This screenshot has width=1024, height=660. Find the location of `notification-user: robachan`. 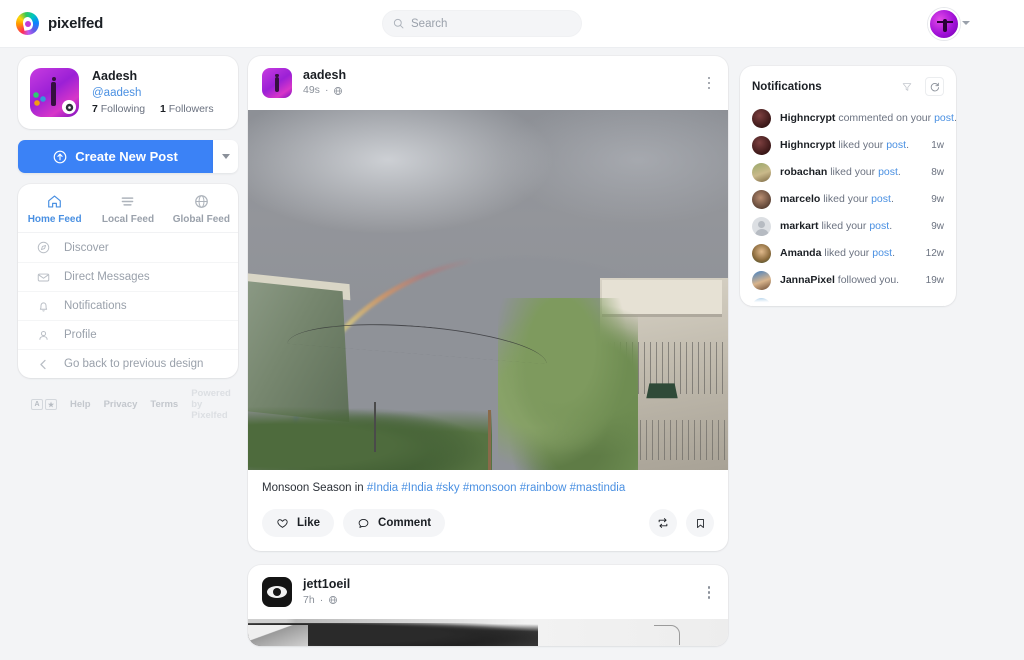

notification-user: robachan is located at coordinates (803, 172).